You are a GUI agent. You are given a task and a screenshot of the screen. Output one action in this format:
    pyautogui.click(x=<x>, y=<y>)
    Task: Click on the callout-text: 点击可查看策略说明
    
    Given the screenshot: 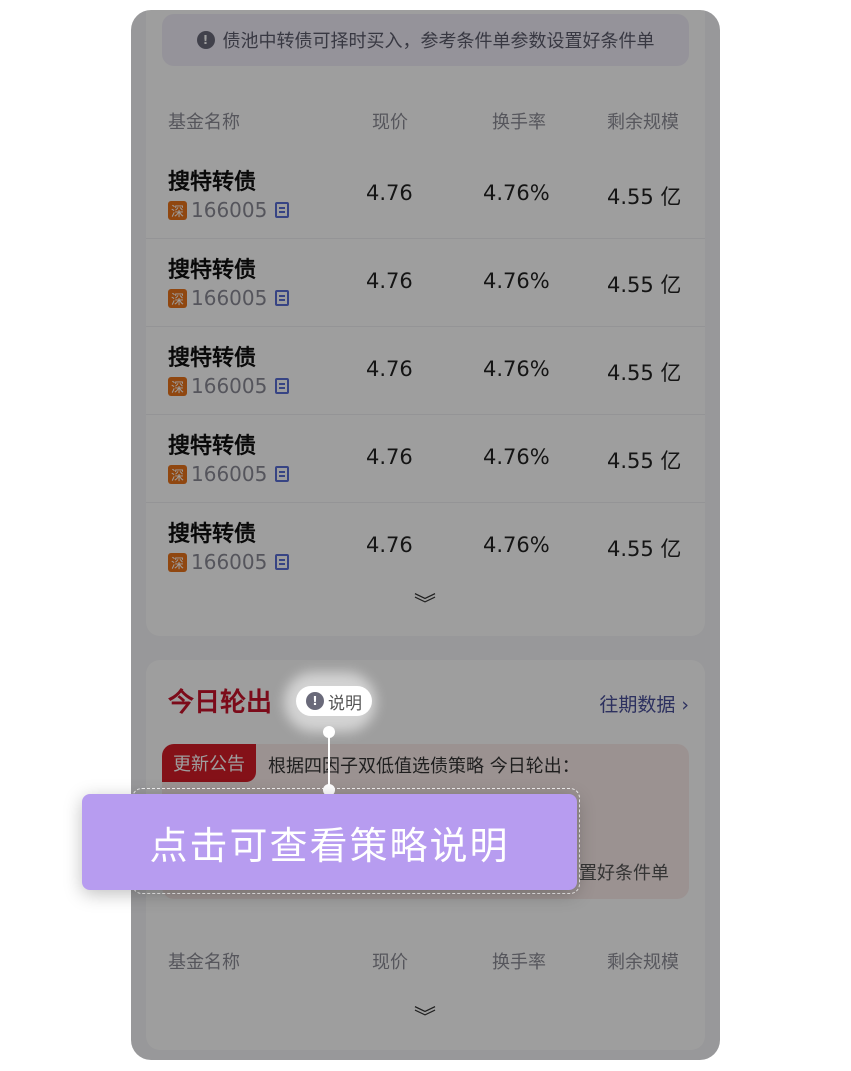 What is the action you would take?
    pyautogui.click(x=329, y=845)
    